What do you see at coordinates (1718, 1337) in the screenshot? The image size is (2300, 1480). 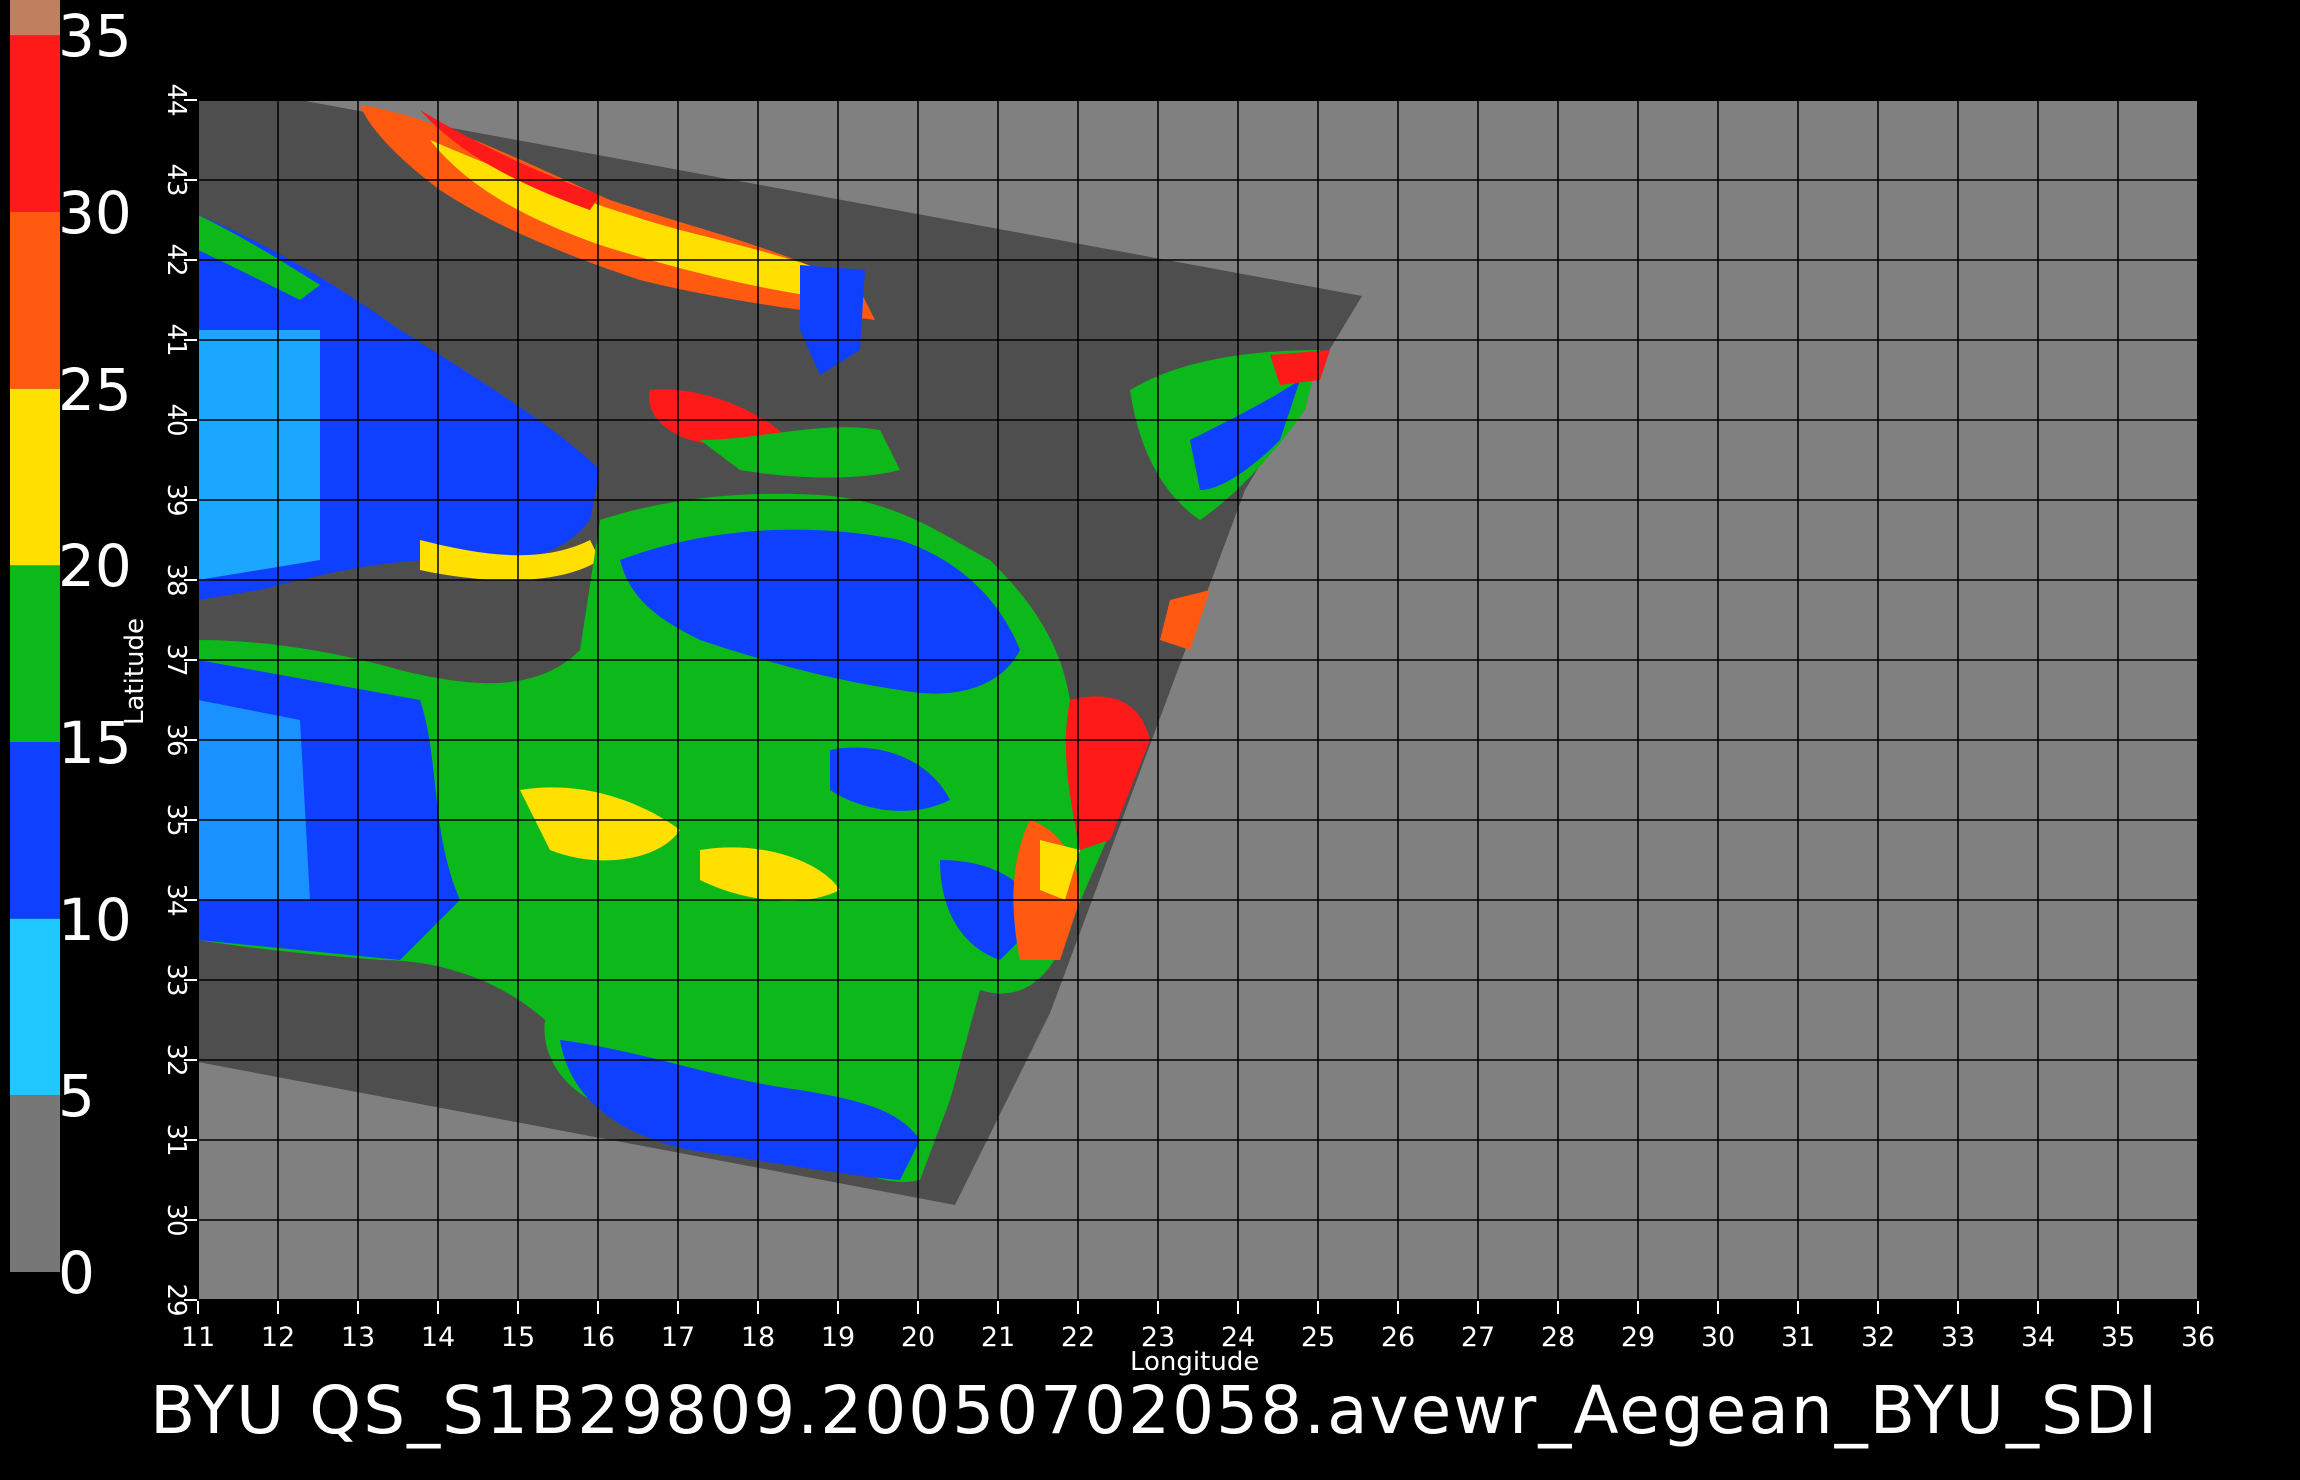 I see `x-tick-label: 30` at bounding box center [1718, 1337].